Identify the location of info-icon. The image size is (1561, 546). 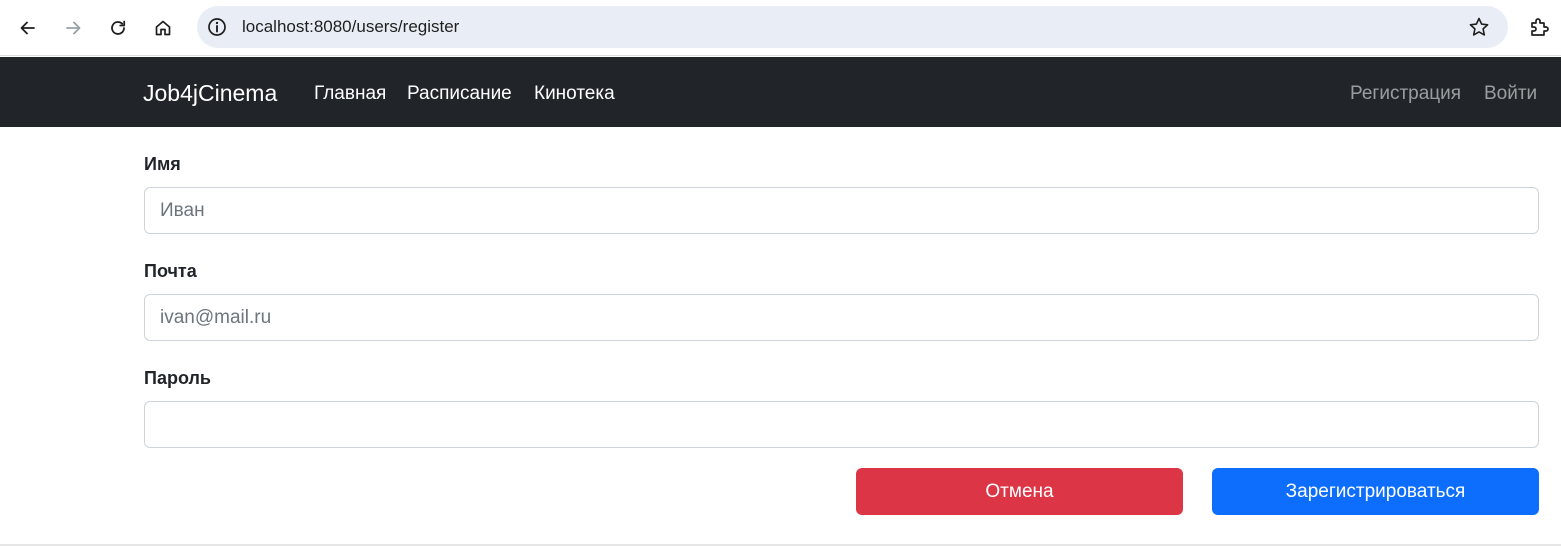
(217, 27).